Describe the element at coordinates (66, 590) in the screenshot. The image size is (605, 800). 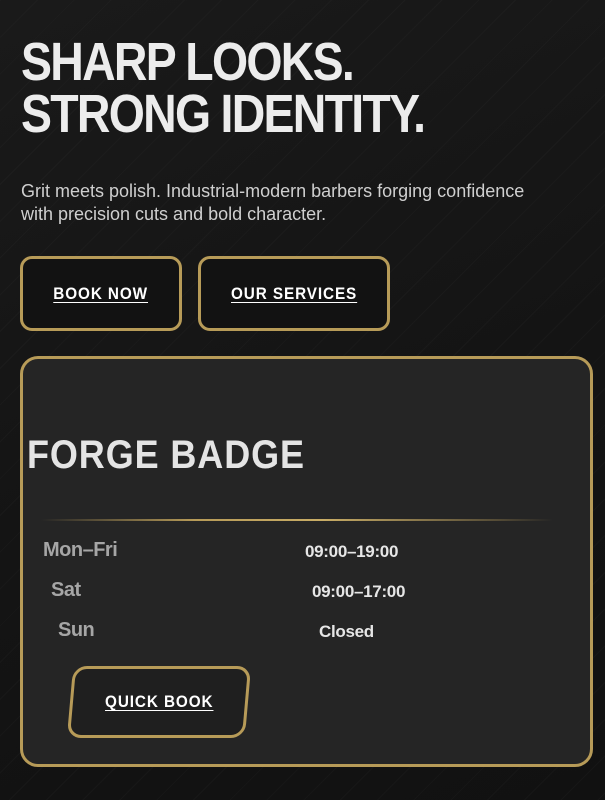
I see `hours-day: Sat` at that location.